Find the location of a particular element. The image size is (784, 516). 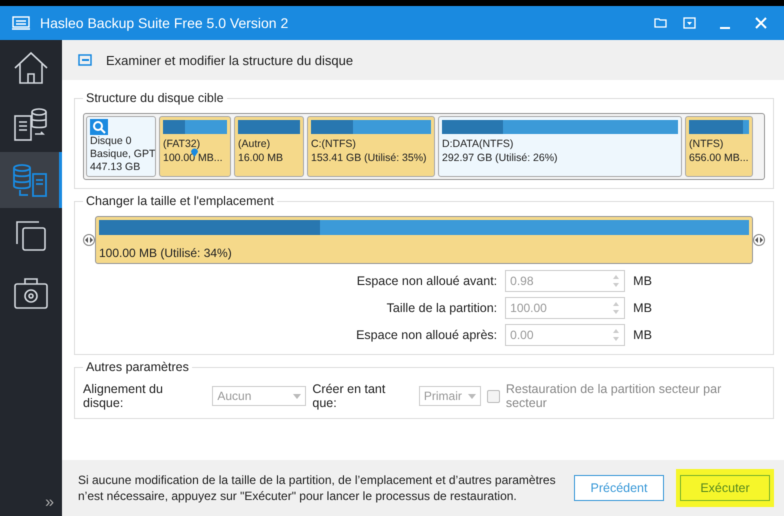

section-title: Structure du disque cible is located at coordinates (155, 98).